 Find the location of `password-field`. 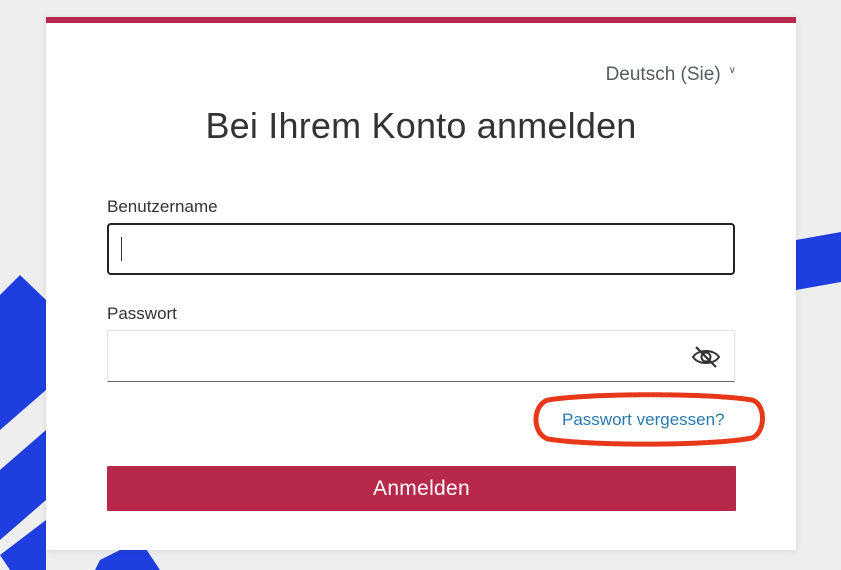

password-field is located at coordinates (421, 356).